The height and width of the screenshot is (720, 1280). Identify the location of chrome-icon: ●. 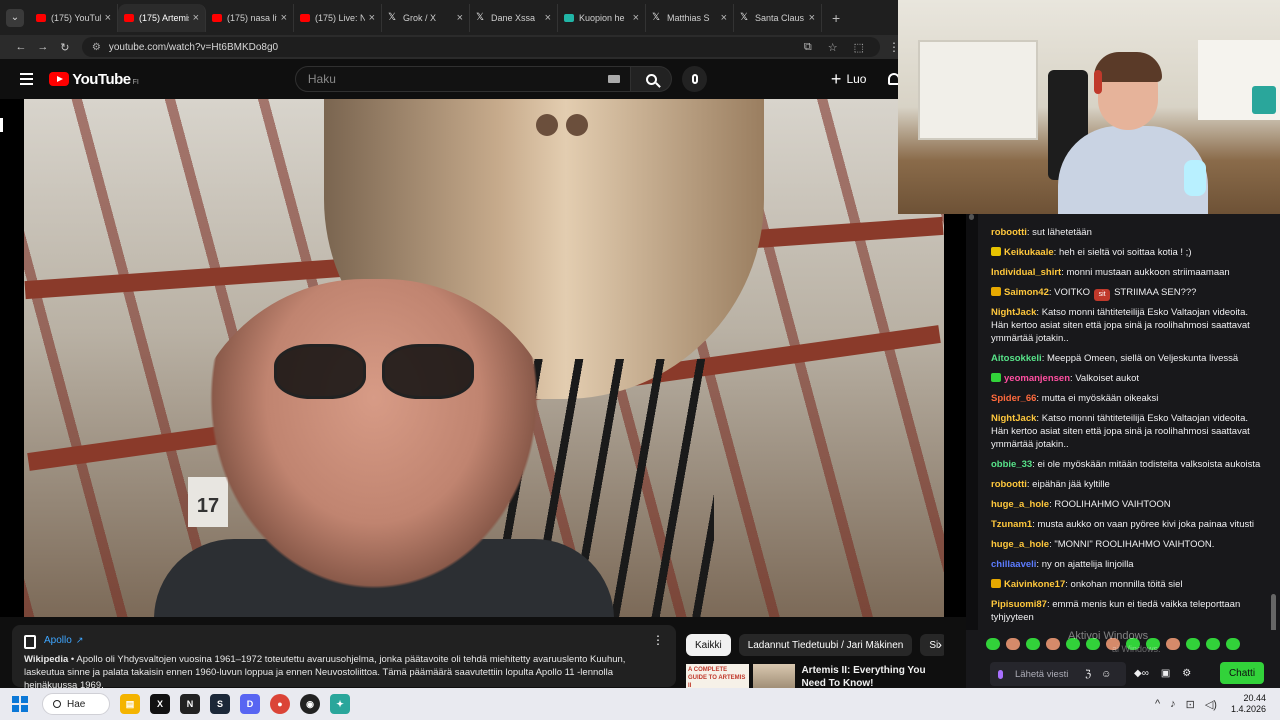
(280, 704).